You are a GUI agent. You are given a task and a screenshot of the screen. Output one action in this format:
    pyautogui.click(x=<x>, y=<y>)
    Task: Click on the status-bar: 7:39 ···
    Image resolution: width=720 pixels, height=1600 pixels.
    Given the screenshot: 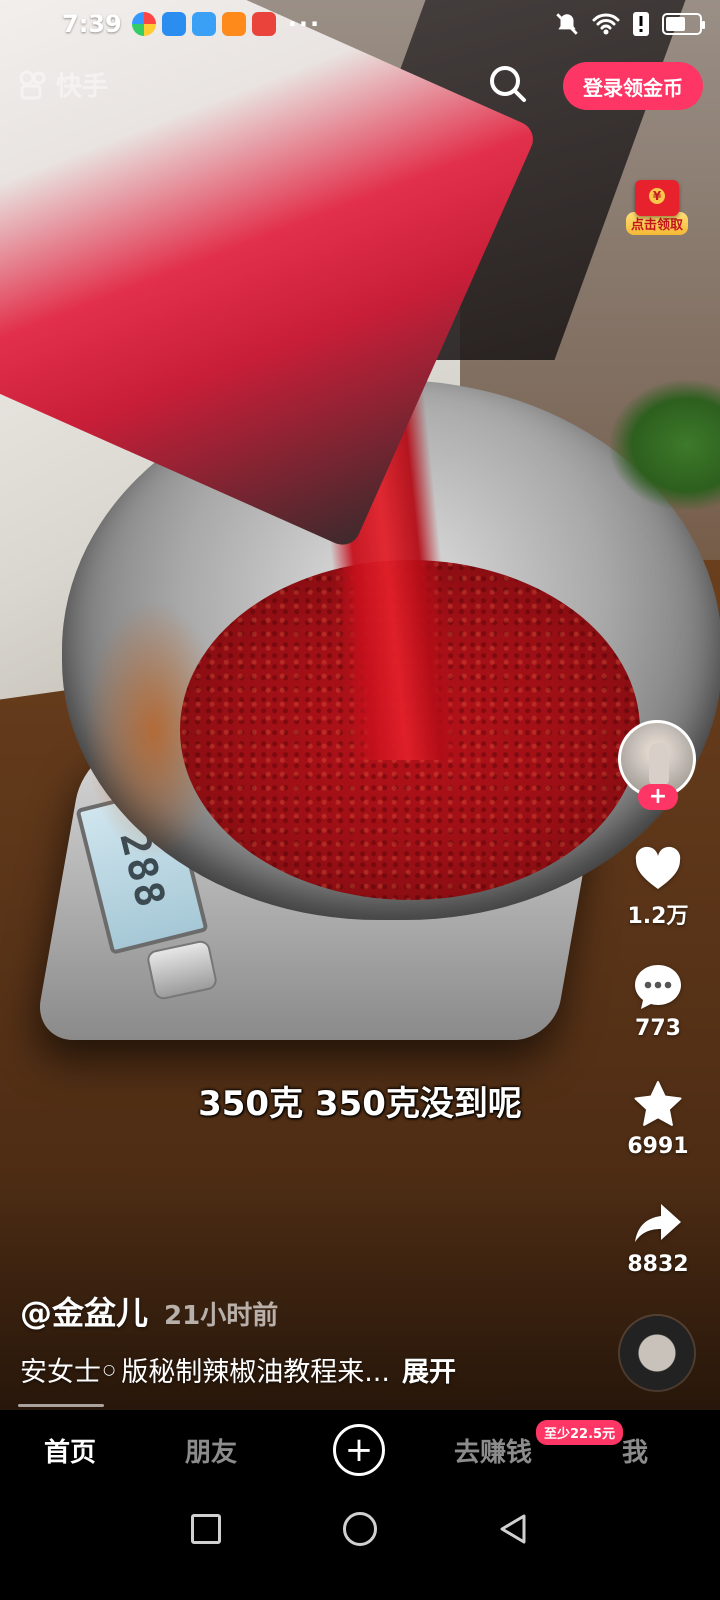 What is the action you would take?
    pyautogui.click(x=360, y=24)
    